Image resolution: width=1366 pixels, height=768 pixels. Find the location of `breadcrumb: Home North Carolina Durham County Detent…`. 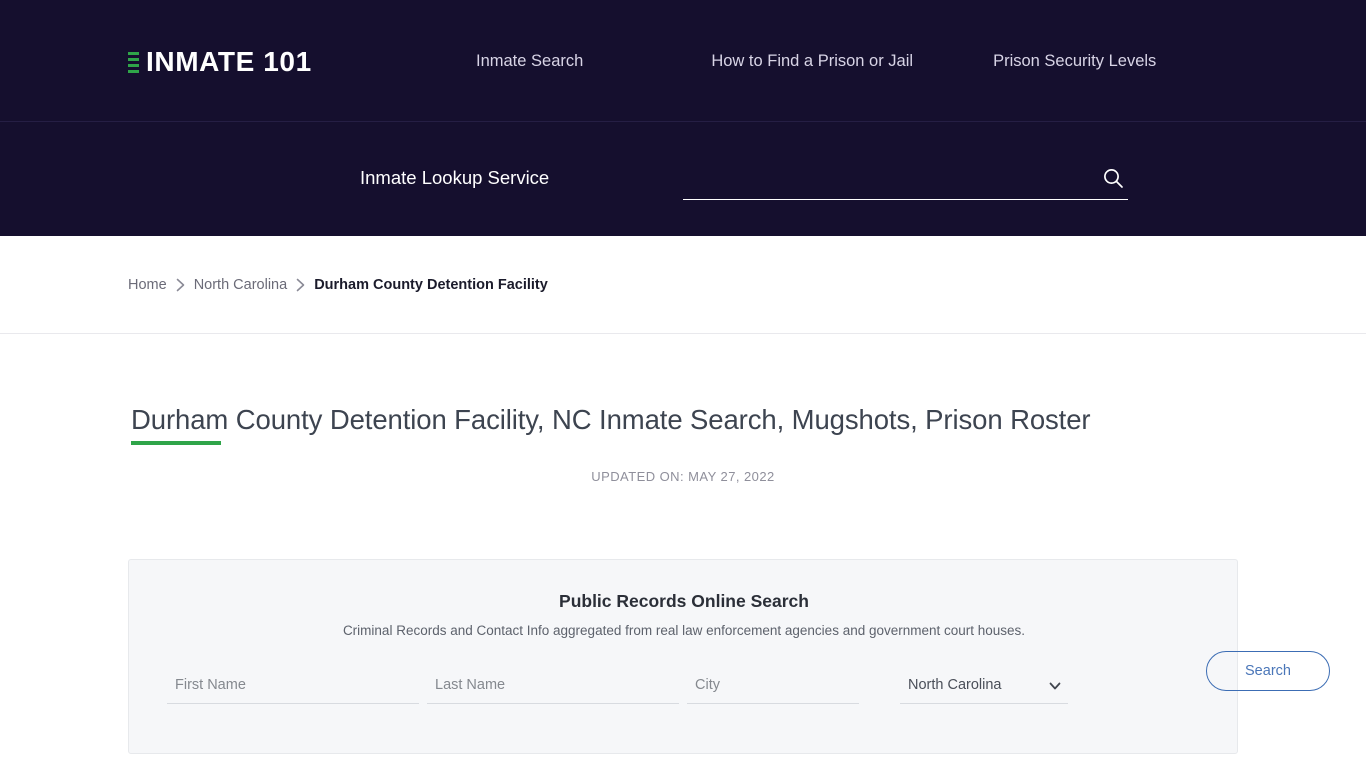

breadcrumb: Home North Carolina Durham County Detent… is located at coordinates (338, 285).